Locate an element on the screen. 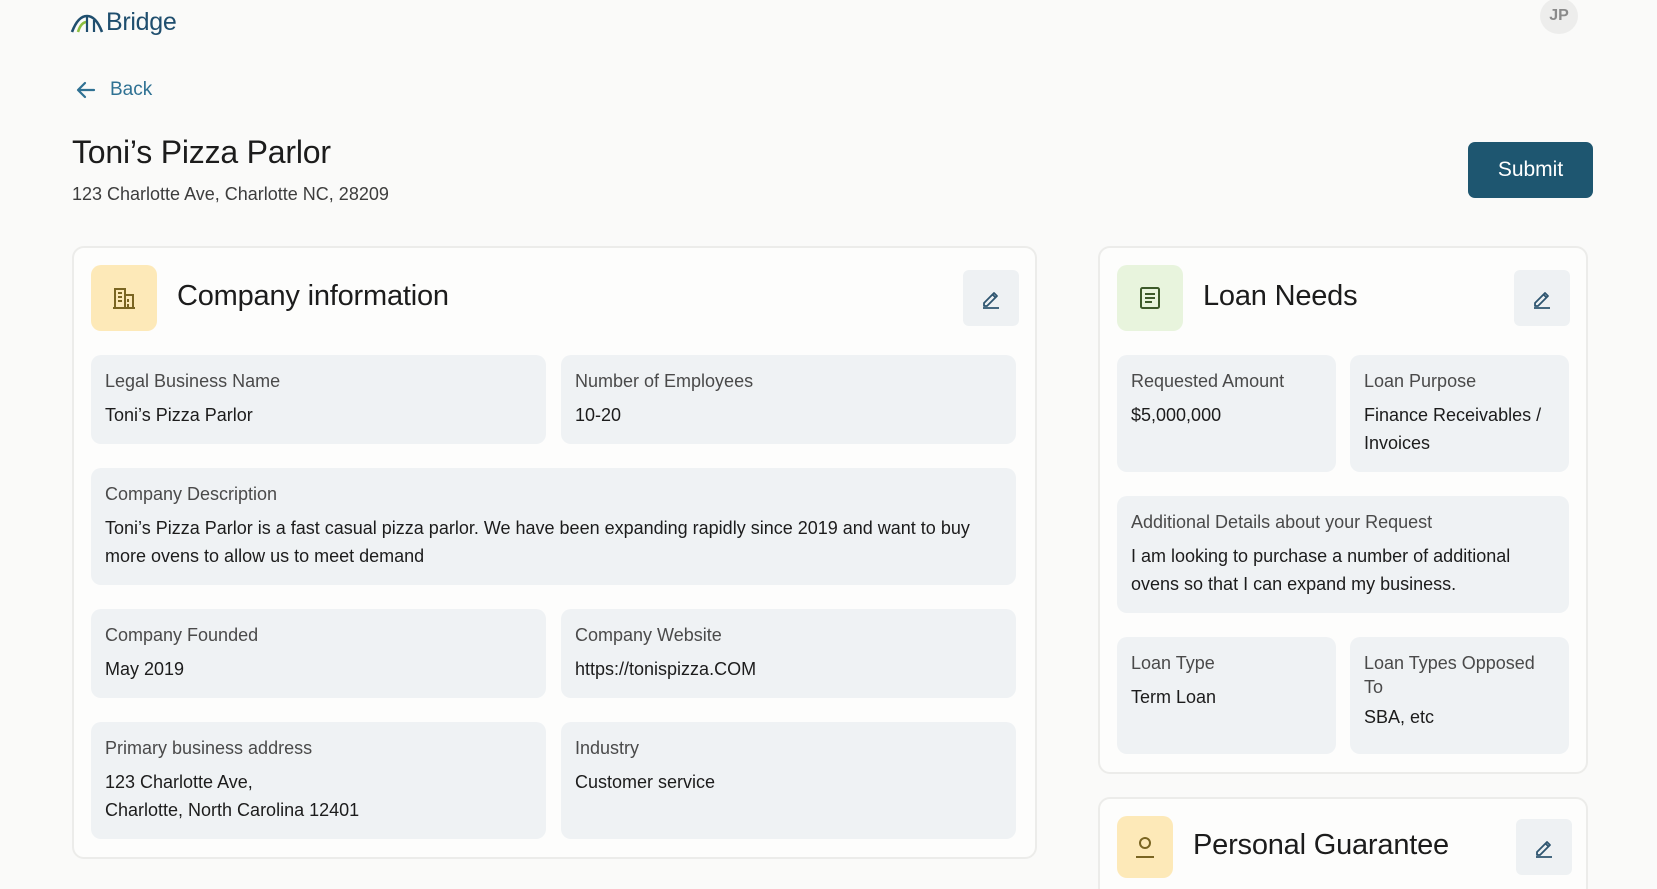  edit-guarantee-button is located at coordinates (1544, 847).